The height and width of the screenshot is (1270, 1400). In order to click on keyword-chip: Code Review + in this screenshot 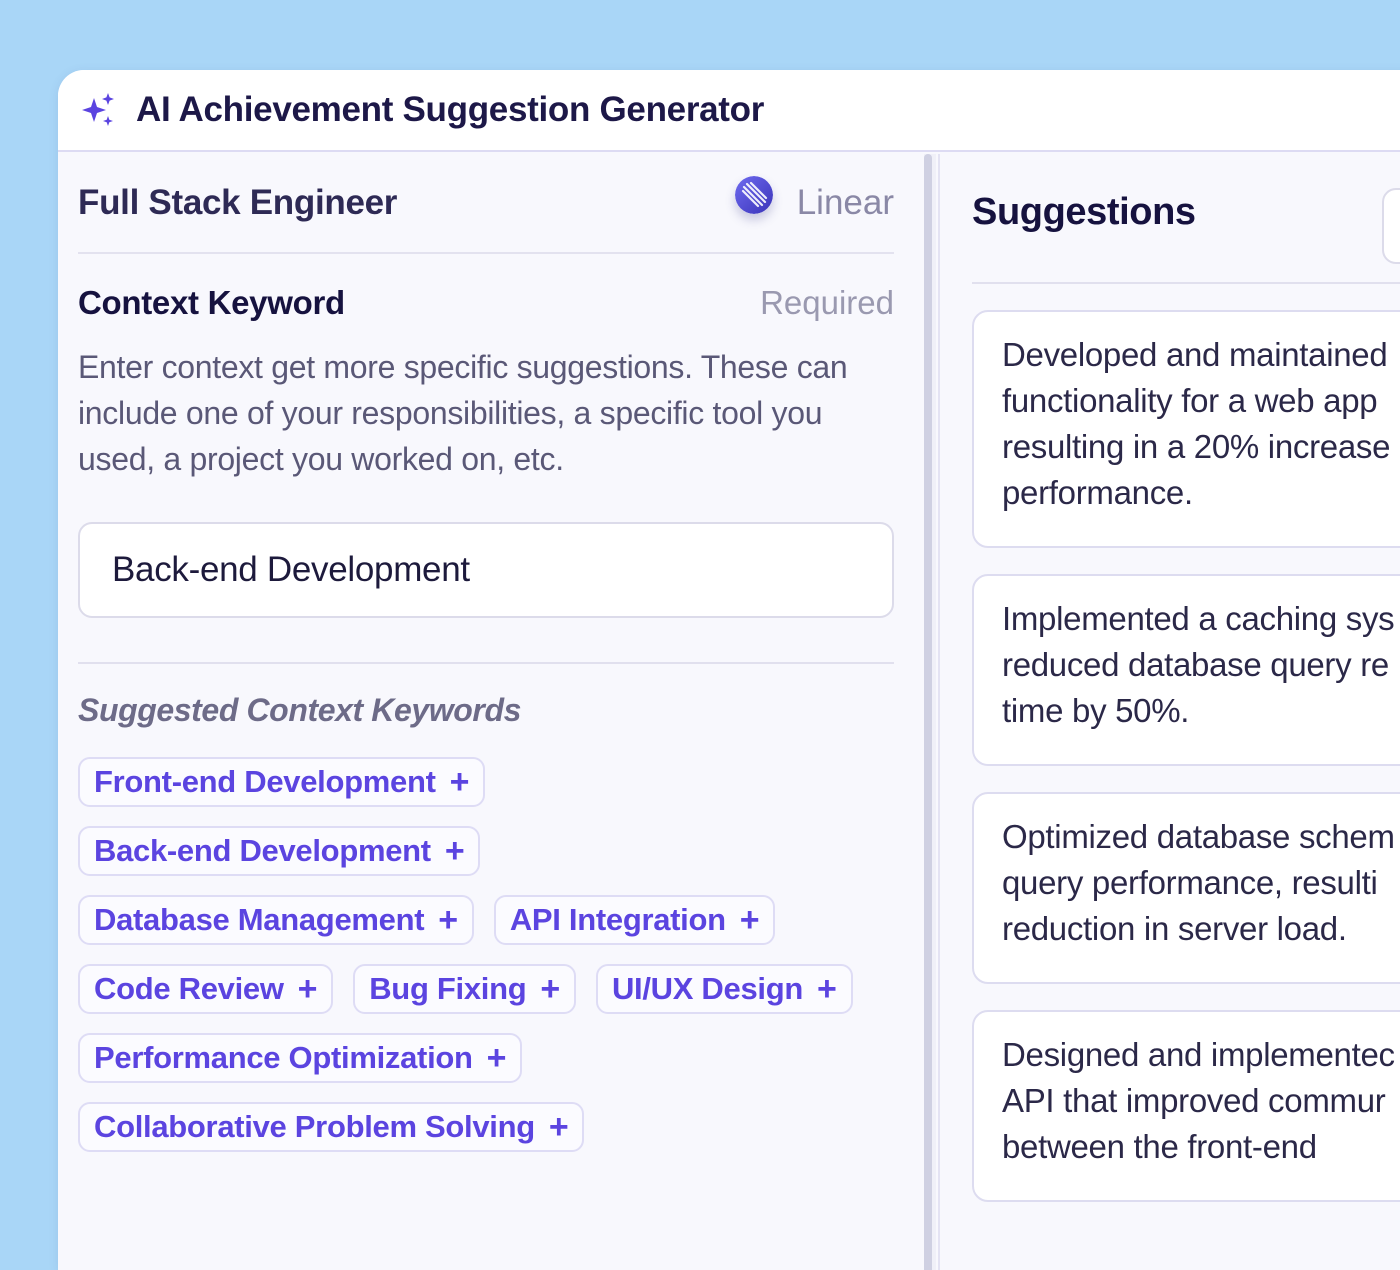, I will do `click(206, 989)`.